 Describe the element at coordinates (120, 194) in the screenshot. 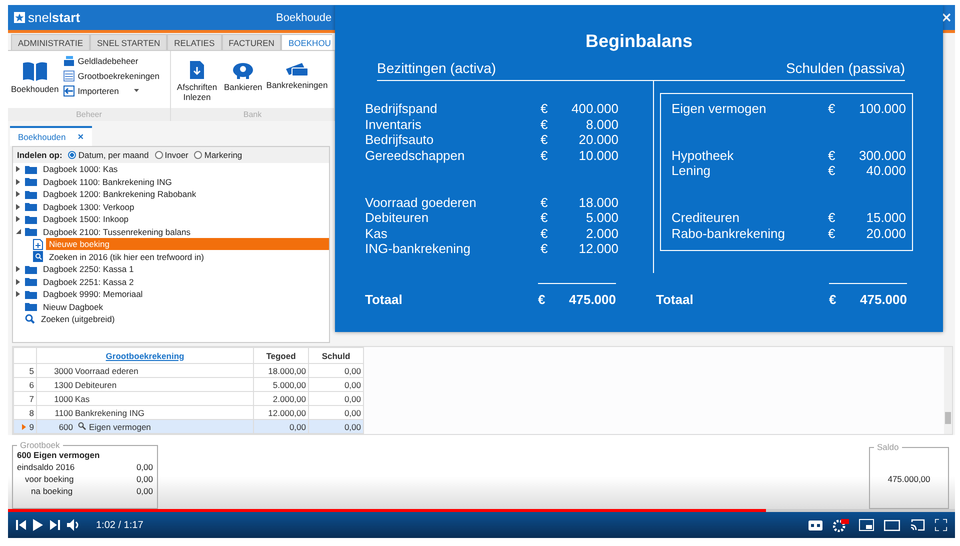

I see `tree-item: Dagboek 1200: Bankrekening Rabobank` at that location.